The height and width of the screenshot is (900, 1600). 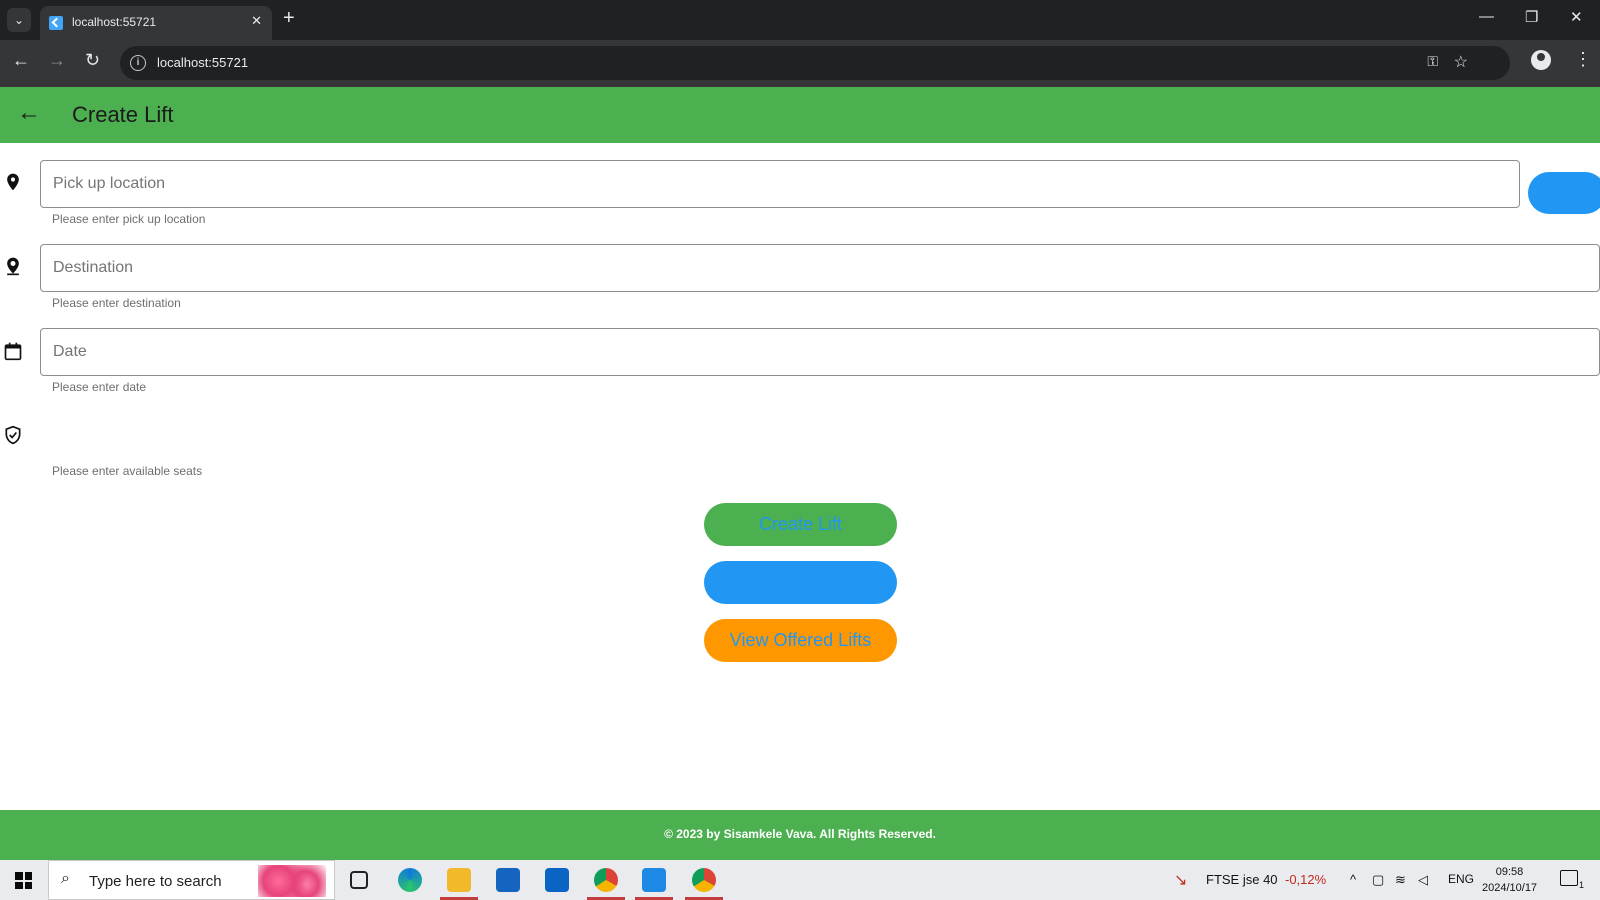 I want to click on app-bar: ← Create Lift, so click(x=800, y=115).